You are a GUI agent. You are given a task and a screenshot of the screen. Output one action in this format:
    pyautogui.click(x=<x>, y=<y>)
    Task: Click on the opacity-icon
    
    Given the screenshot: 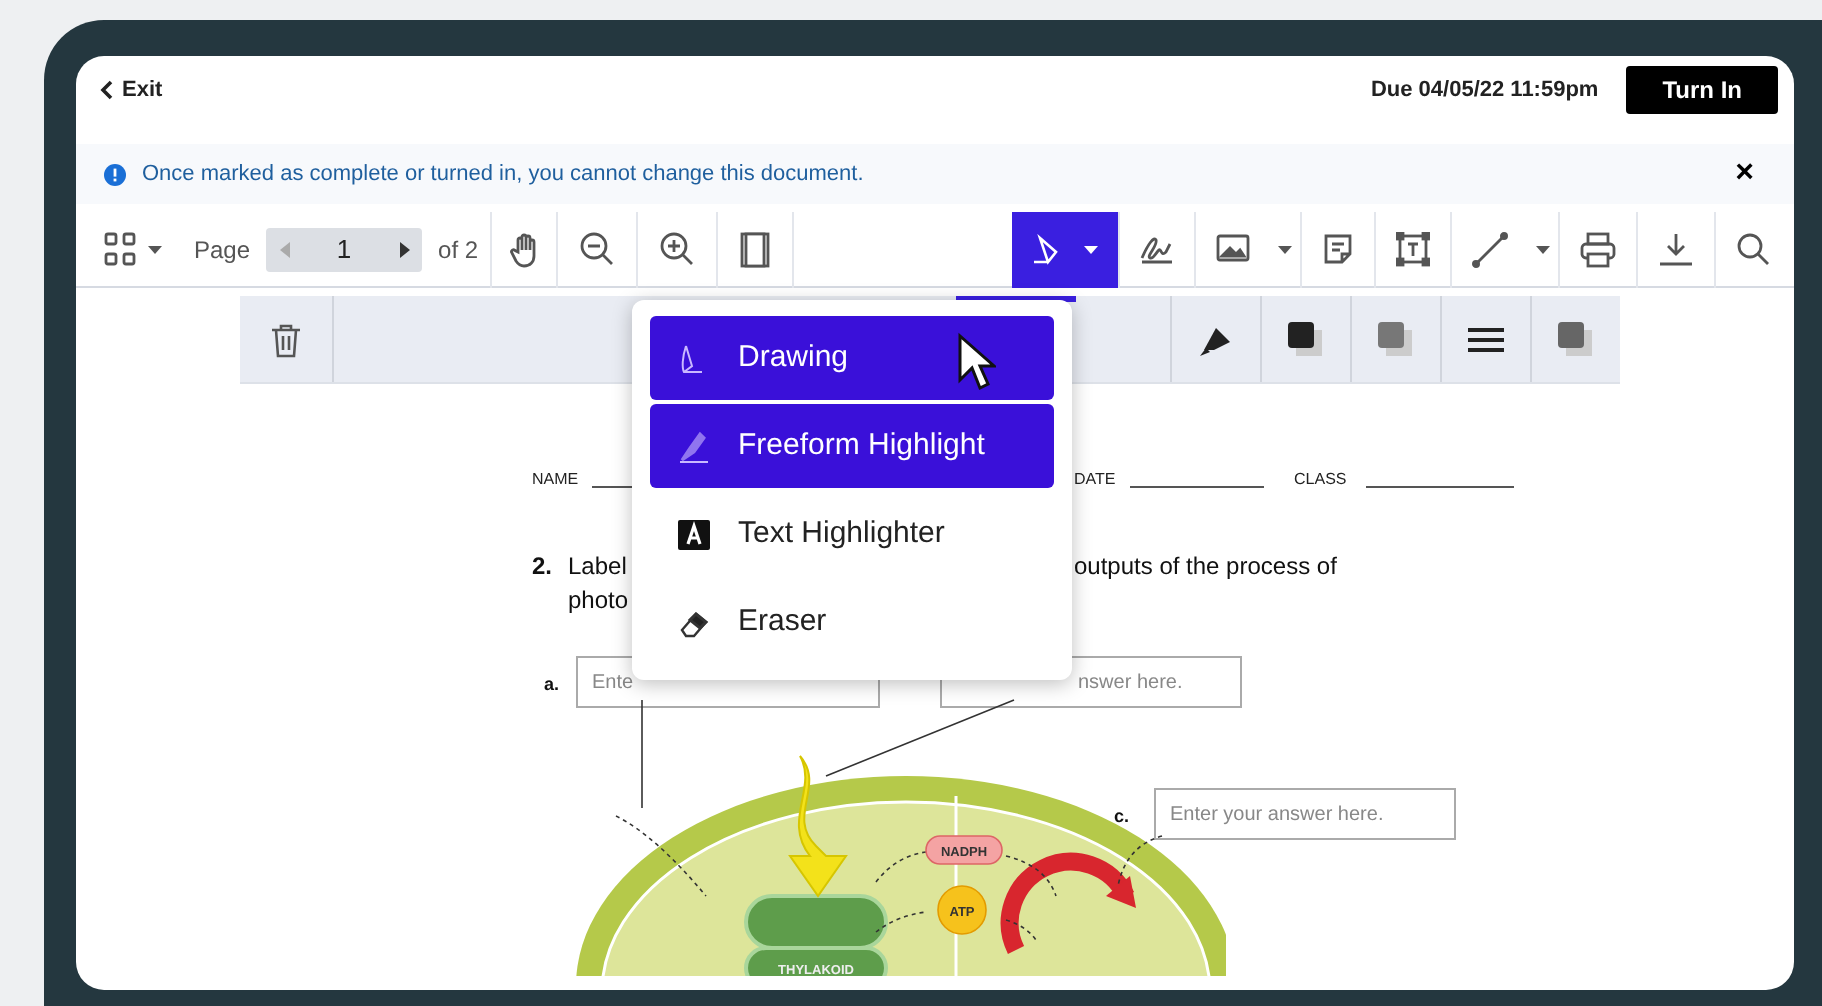 What is the action you would take?
    pyautogui.click(x=1396, y=339)
    